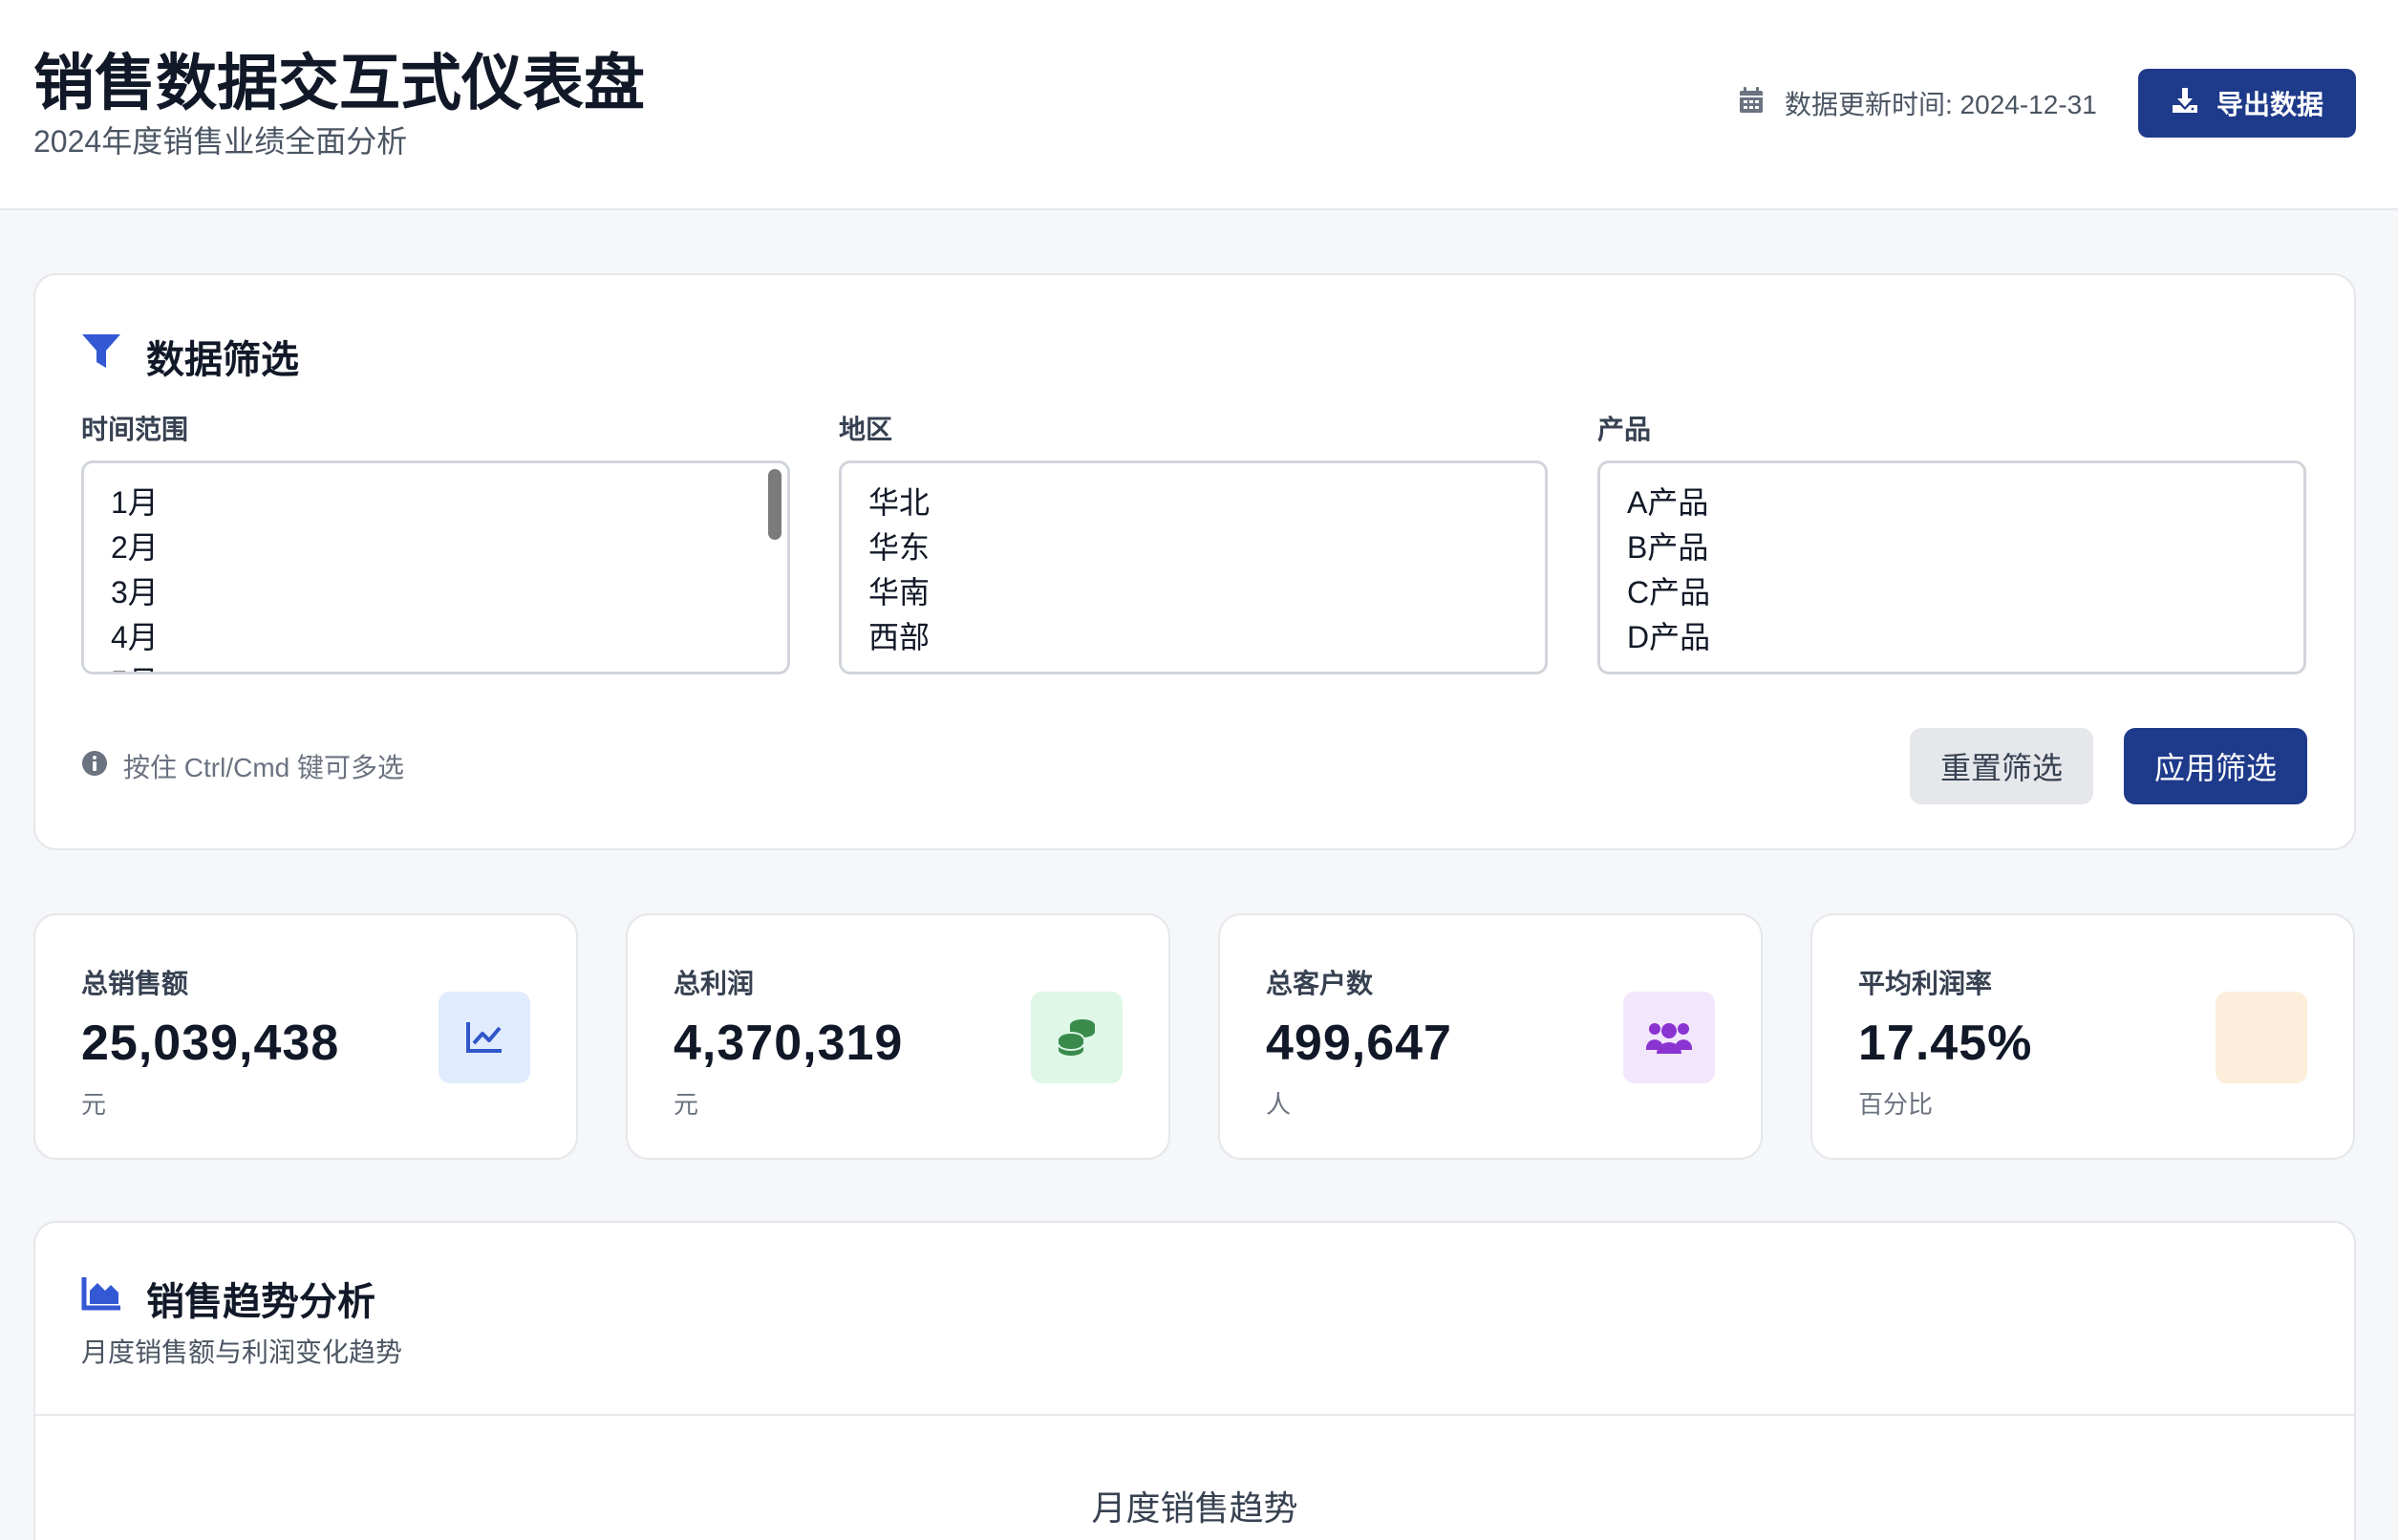 The image size is (2398, 1540). What do you see at coordinates (1896, 1104) in the screenshot?
I see `kpi-unit: 百分比` at bounding box center [1896, 1104].